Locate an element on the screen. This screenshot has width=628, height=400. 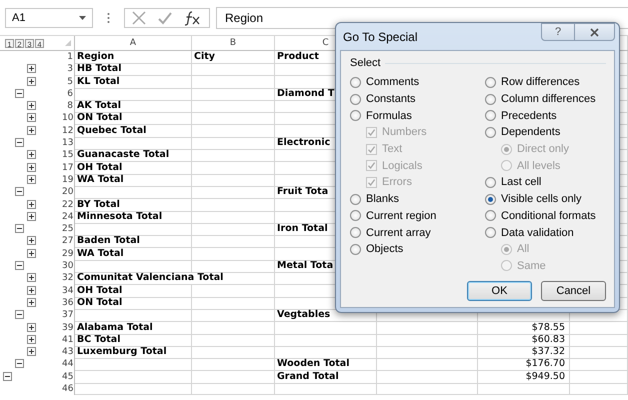
row-header: 12 is located at coordinates (68, 131).